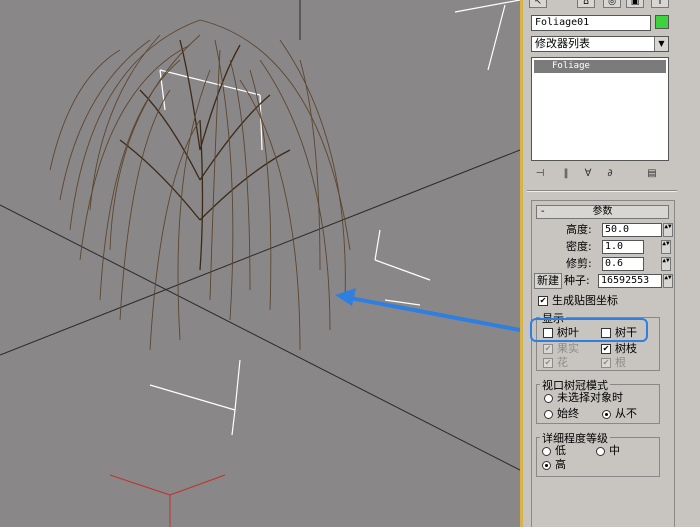 Image resolution: width=700 pixels, height=527 pixels. What do you see at coordinates (661, 44) in the screenshot?
I see `chevron-down-icon: ▼` at bounding box center [661, 44].